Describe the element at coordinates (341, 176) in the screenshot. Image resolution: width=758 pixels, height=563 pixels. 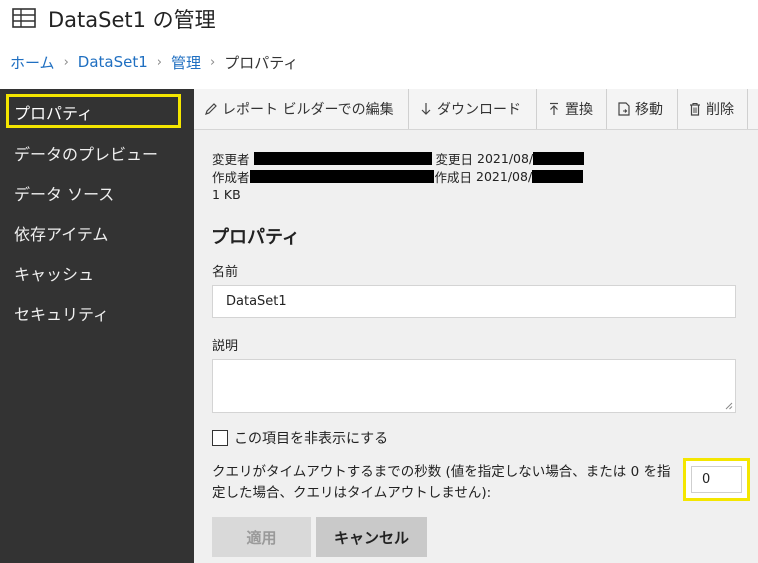
I see `redacted-created-by` at that location.